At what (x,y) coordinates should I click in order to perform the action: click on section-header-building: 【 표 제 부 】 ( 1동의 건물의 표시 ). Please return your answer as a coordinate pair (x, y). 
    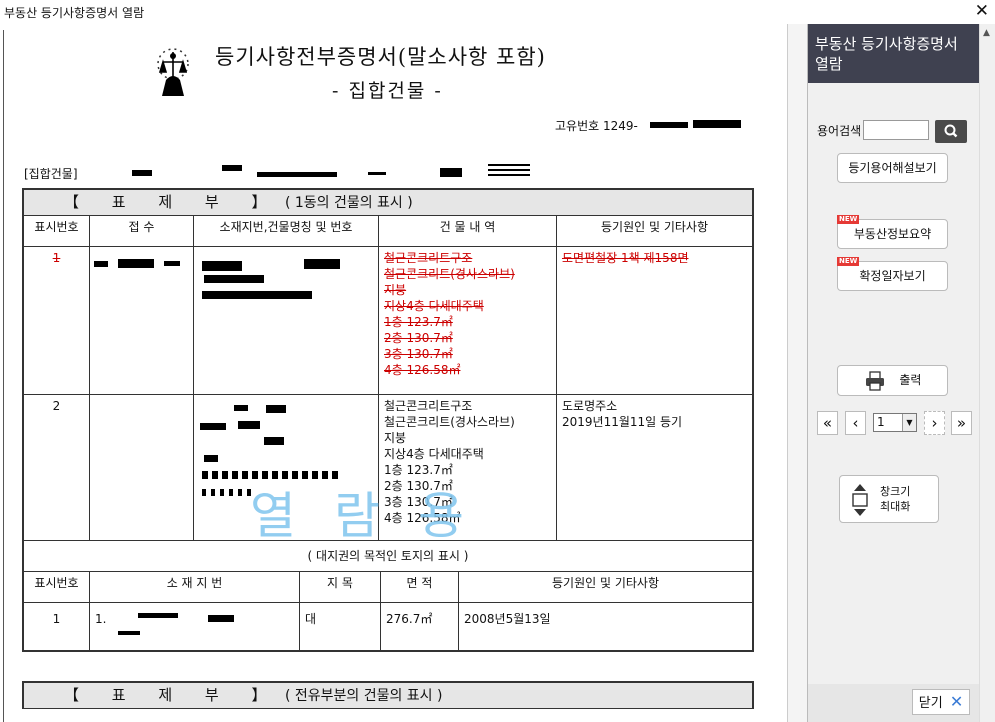
    Looking at the image, I should click on (388, 202).